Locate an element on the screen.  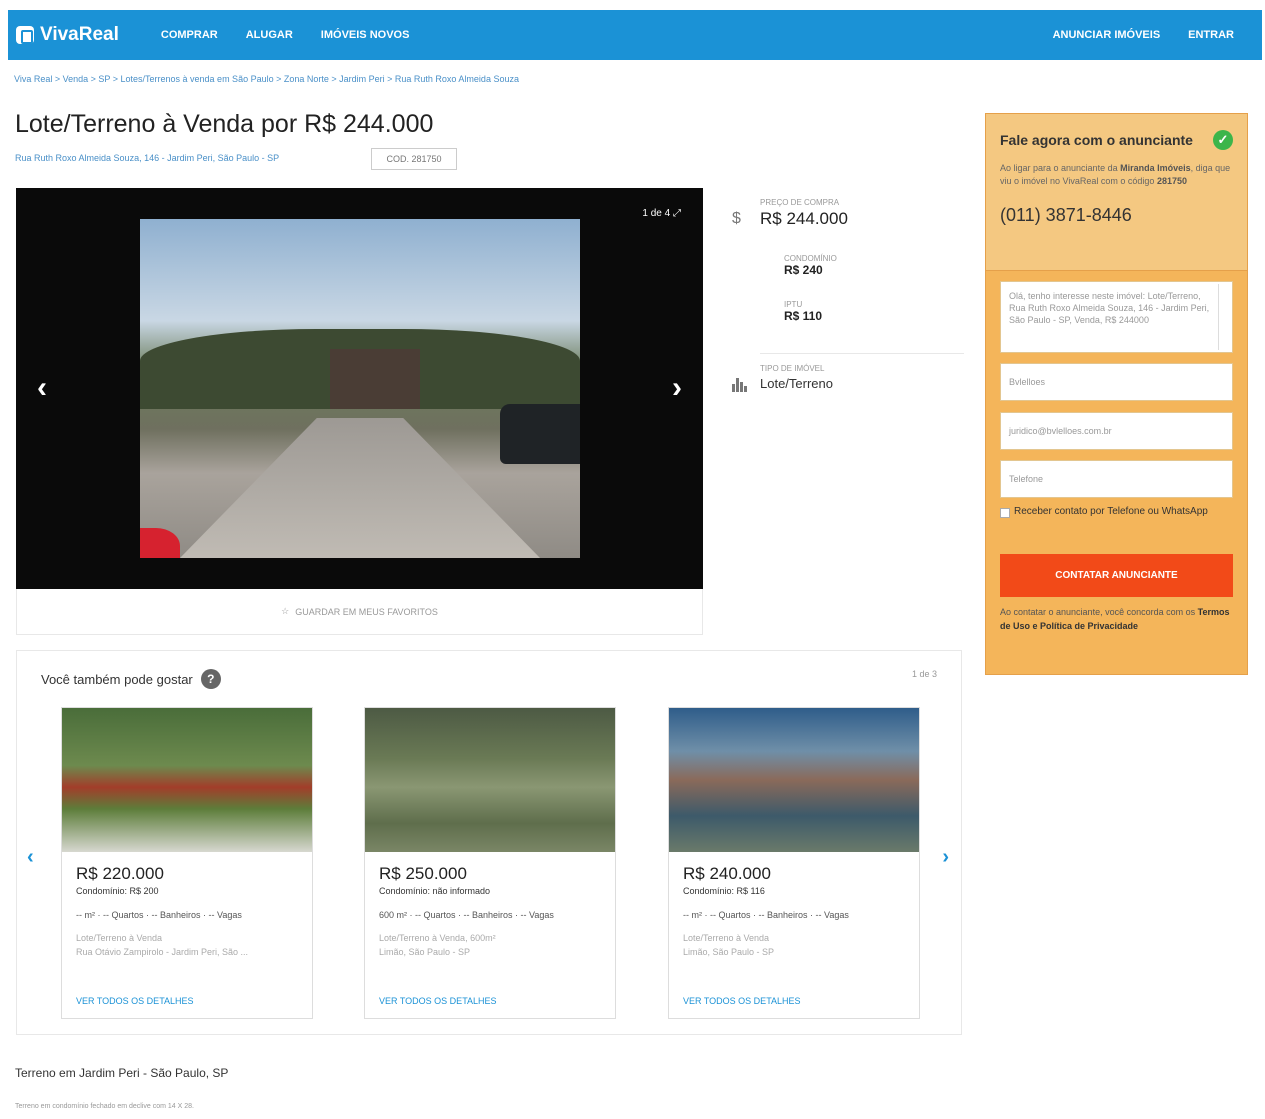
help-icon: ? is located at coordinates (210, 679).